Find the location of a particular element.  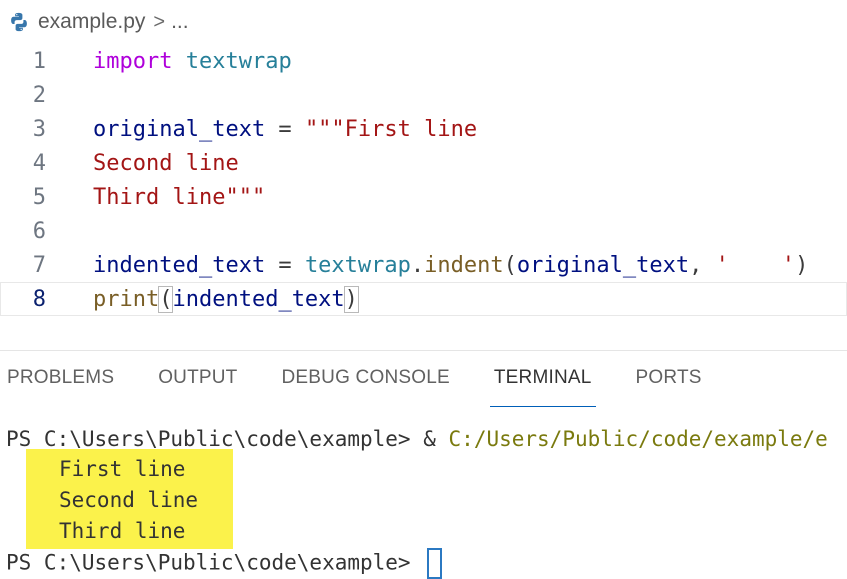

tab-problems: PROBLEMS is located at coordinates (60, 378).